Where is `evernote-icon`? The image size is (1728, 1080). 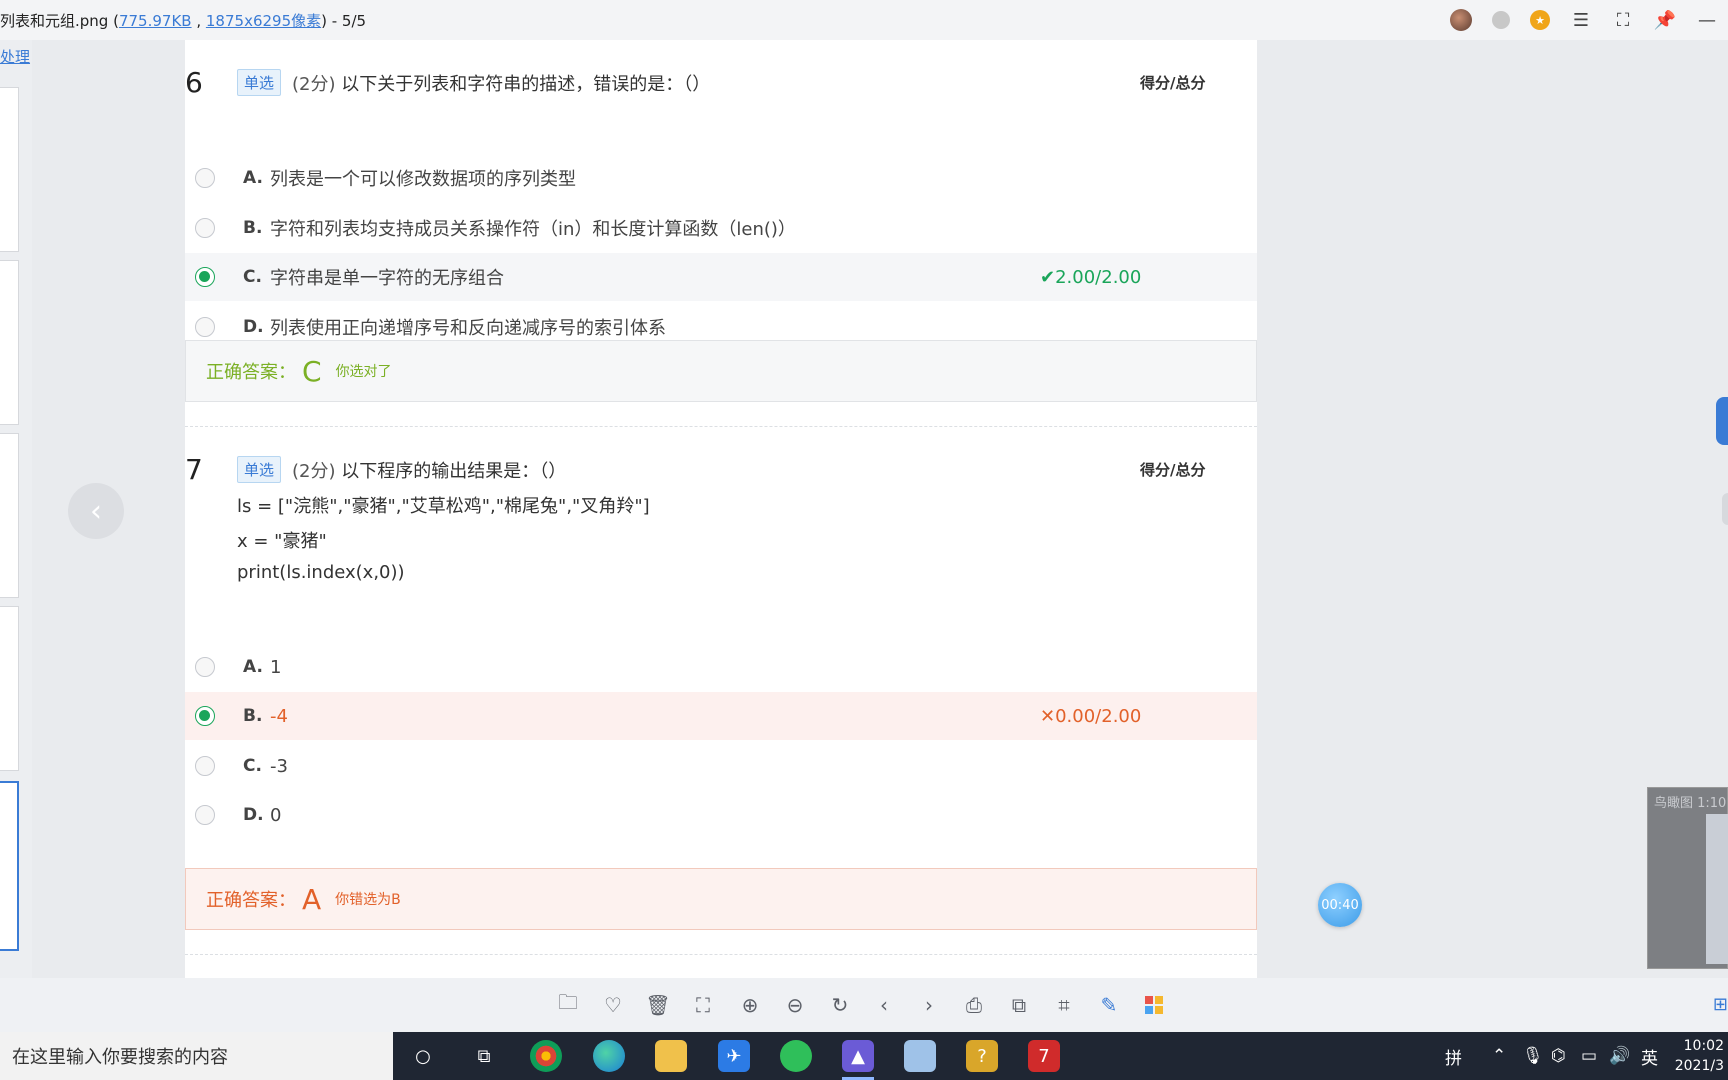
evernote-icon is located at coordinates (796, 1056).